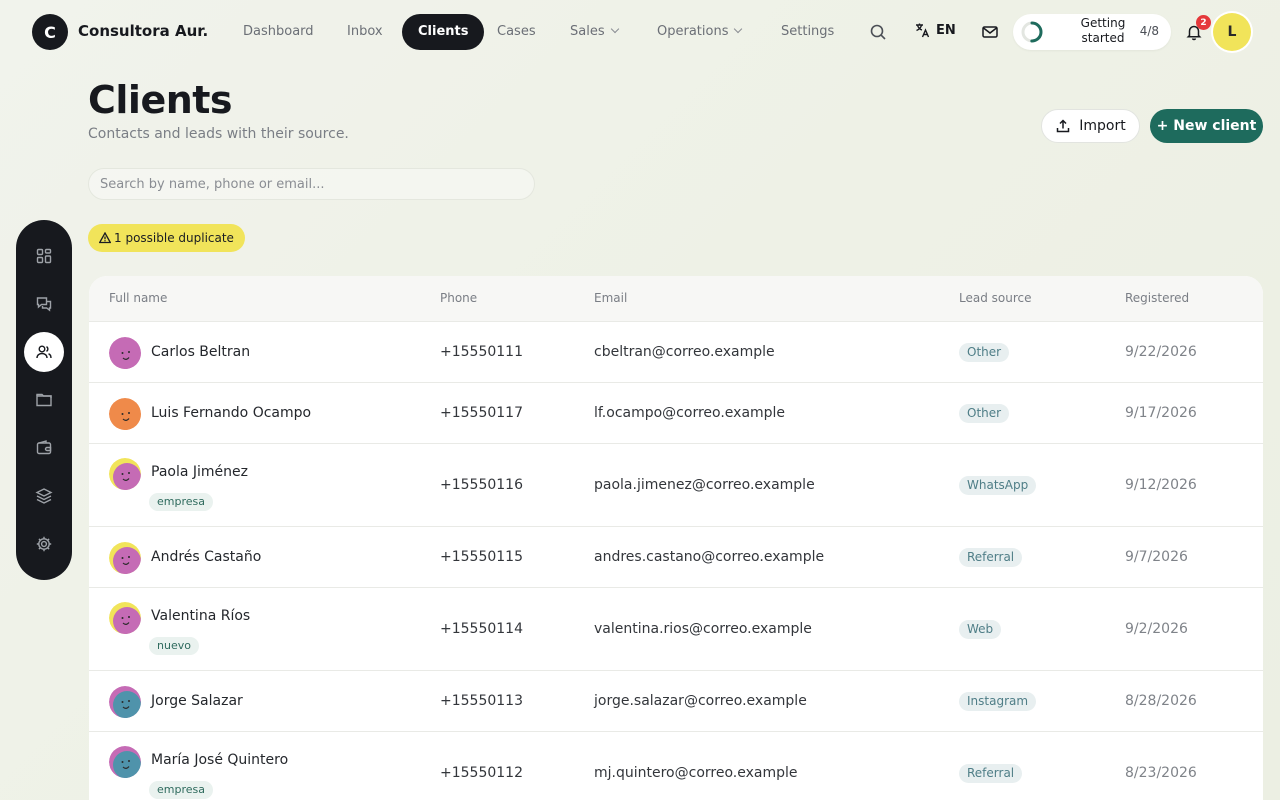 The width and height of the screenshot is (1280, 800). What do you see at coordinates (1206, 126) in the screenshot?
I see `new-client-button: + New client` at bounding box center [1206, 126].